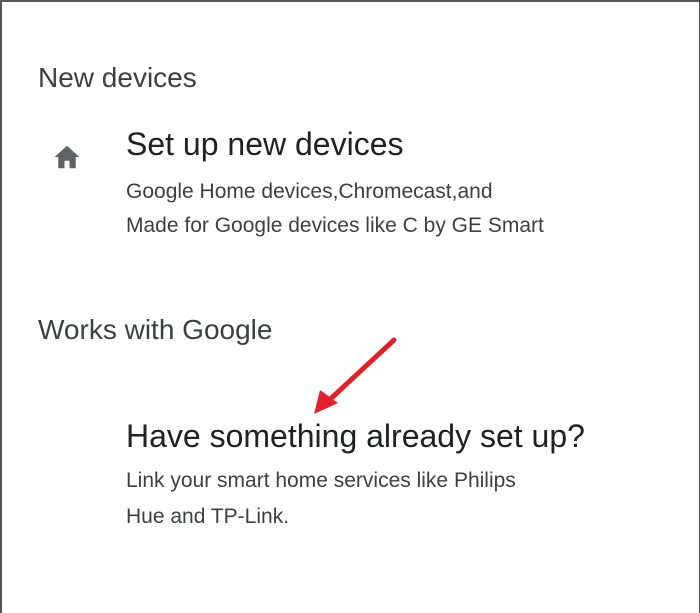 This screenshot has height=613, width=700. Describe the element at coordinates (309, 191) in the screenshot. I see `set-up-new-devices-desc-line1: Google Home devices,Chromecast,and` at that location.